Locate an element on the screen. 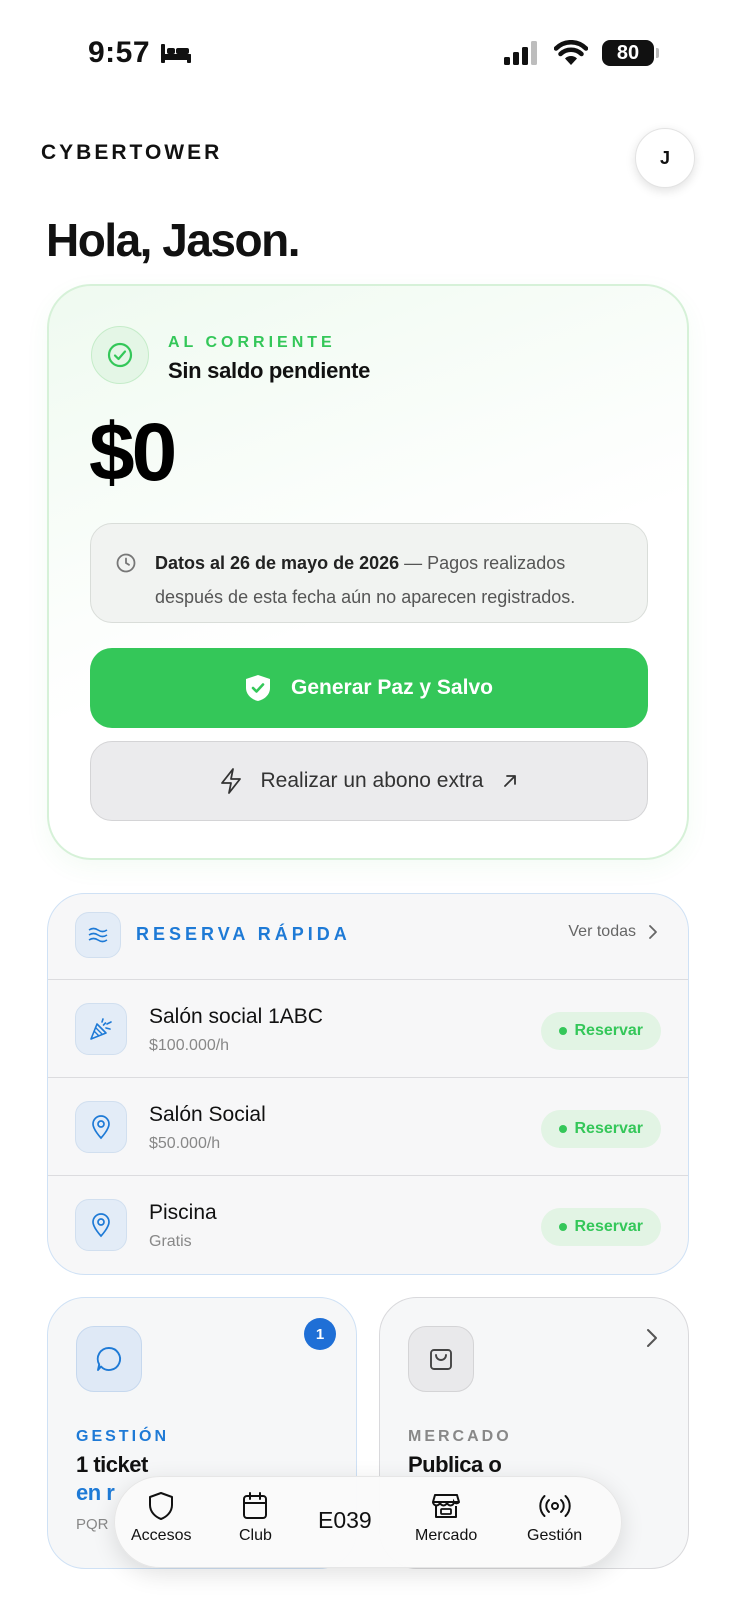 The image size is (736, 1600). list-item: Piscina Gratis Reservar is located at coordinates (368, 1225).